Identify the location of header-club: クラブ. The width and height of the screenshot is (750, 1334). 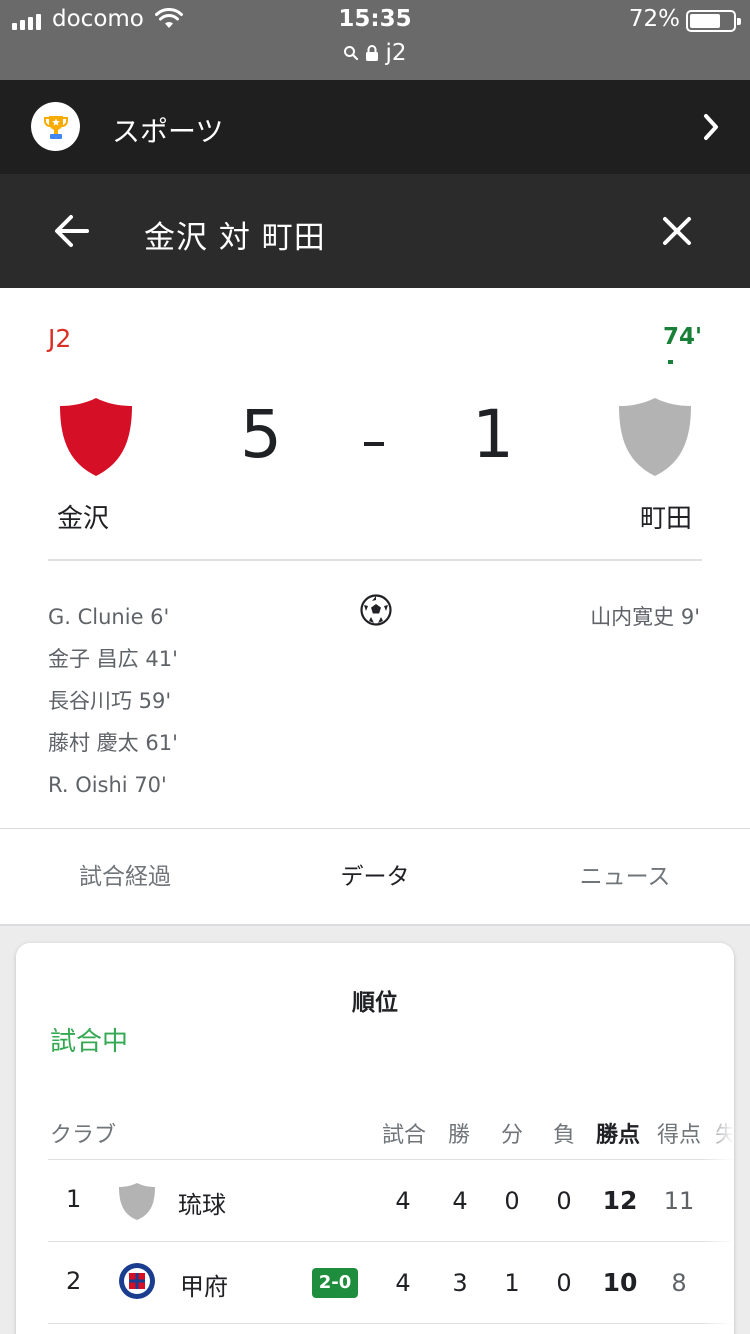
(83, 1135).